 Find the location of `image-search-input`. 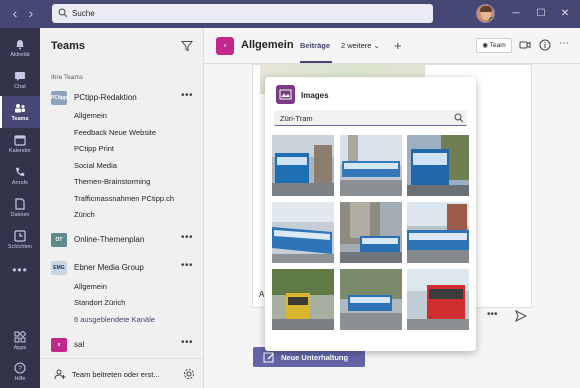

image-search-input is located at coordinates (360, 118).